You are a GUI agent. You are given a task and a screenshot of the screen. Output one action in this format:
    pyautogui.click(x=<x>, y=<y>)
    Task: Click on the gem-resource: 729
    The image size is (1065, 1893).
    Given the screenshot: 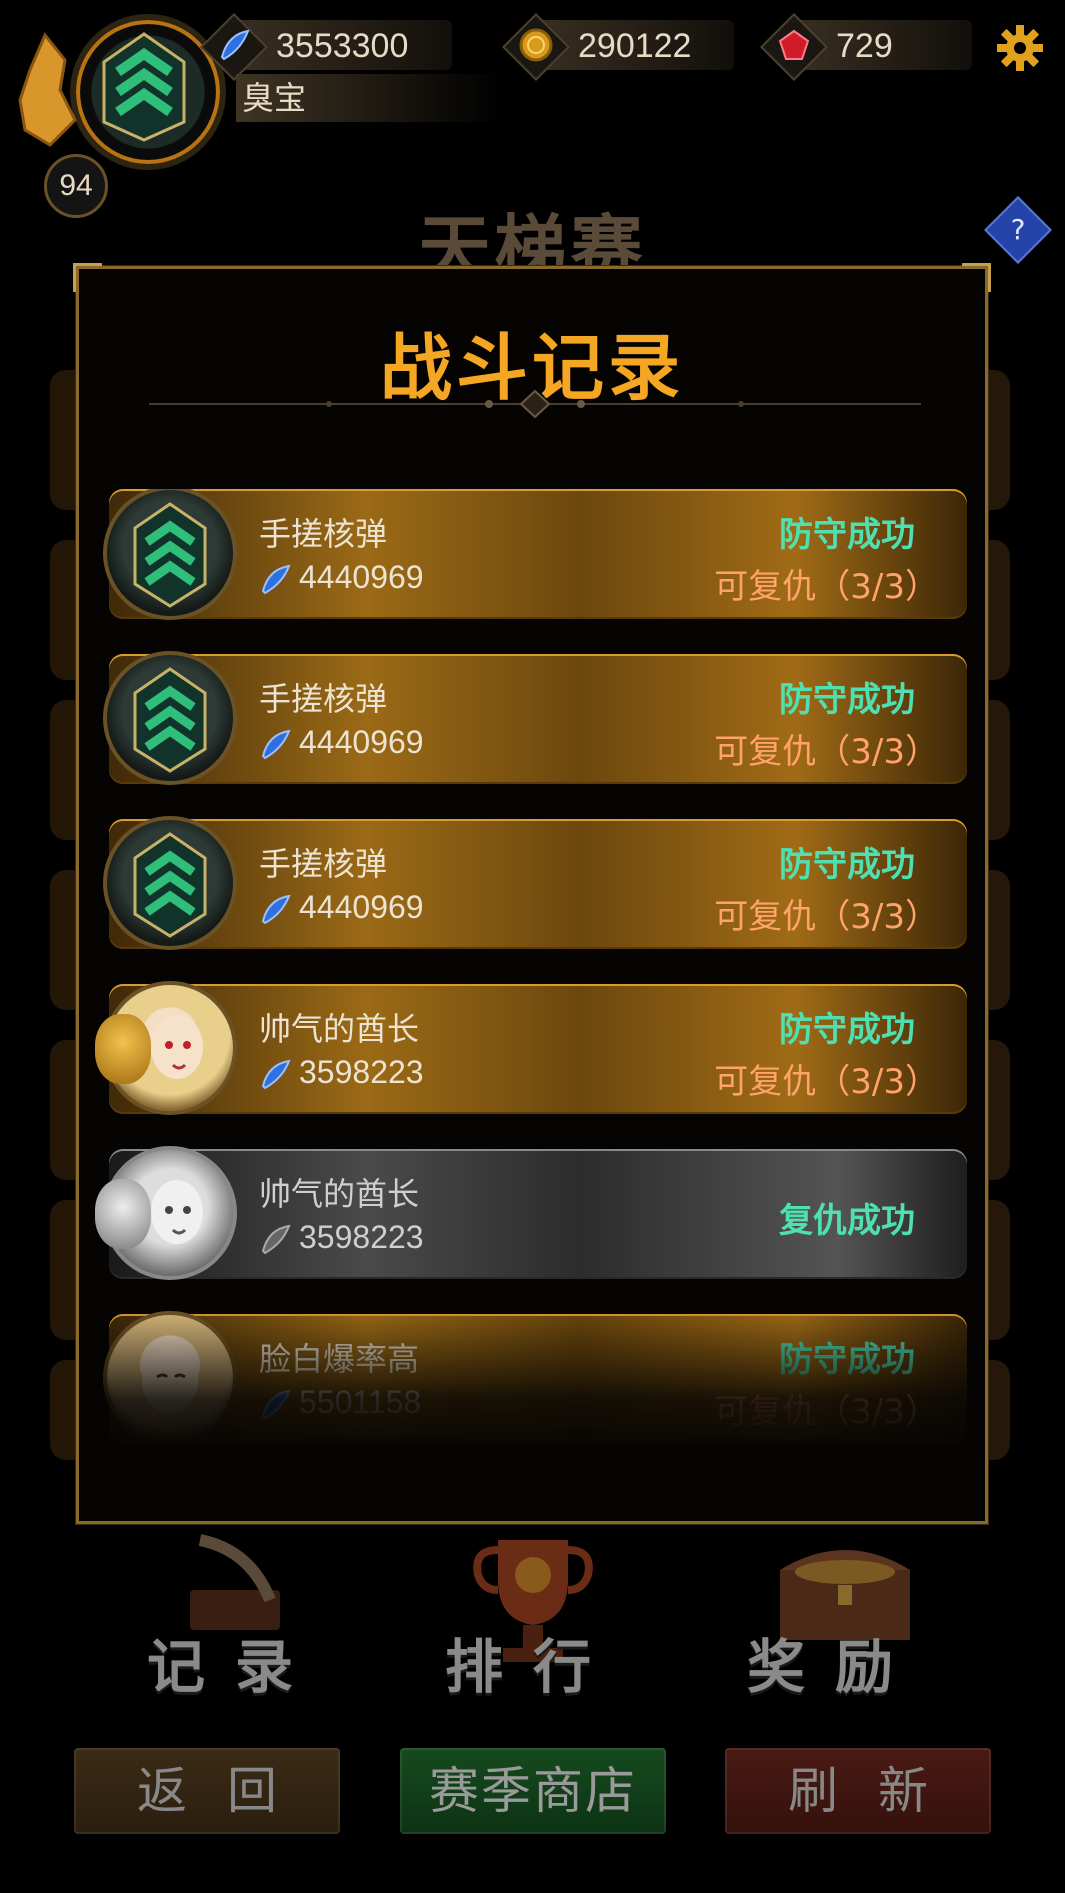 What is the action you would take?
    pyautogui.click(x=866, y=47)
    